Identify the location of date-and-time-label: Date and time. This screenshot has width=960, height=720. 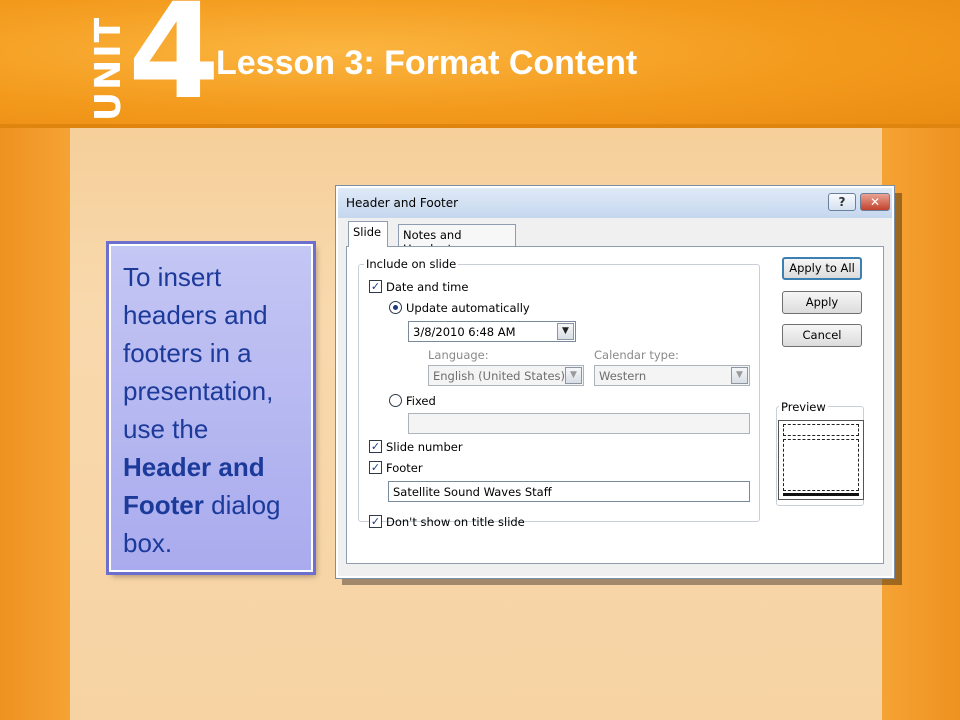
(427, 287).